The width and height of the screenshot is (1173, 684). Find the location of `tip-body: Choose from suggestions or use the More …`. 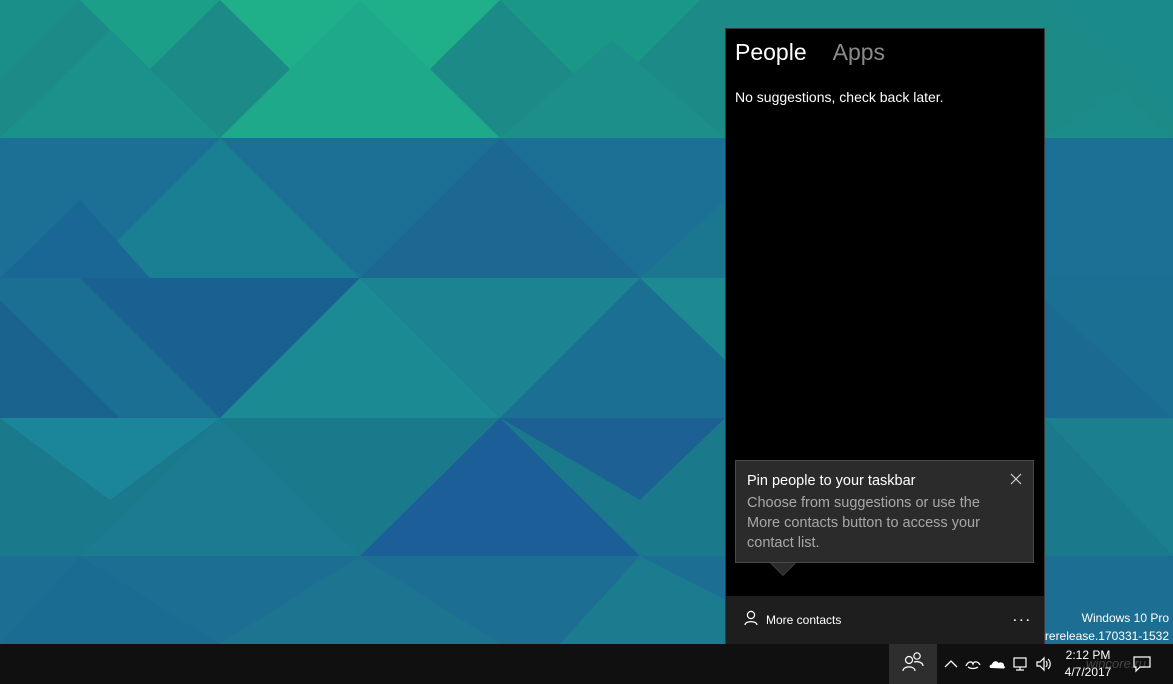

tip-body: Choose from suggestions or use the More … is located at coordinates (863, 523).